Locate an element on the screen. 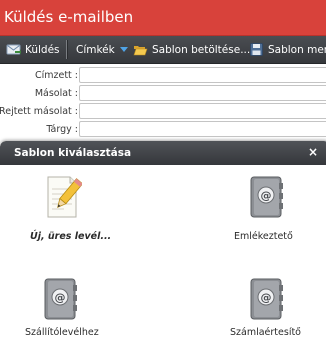 The height and width of the screenshot is (351, 326). template-tile-invoice-notice: @ Számlaértesítő is located at coordinates (258, 308).